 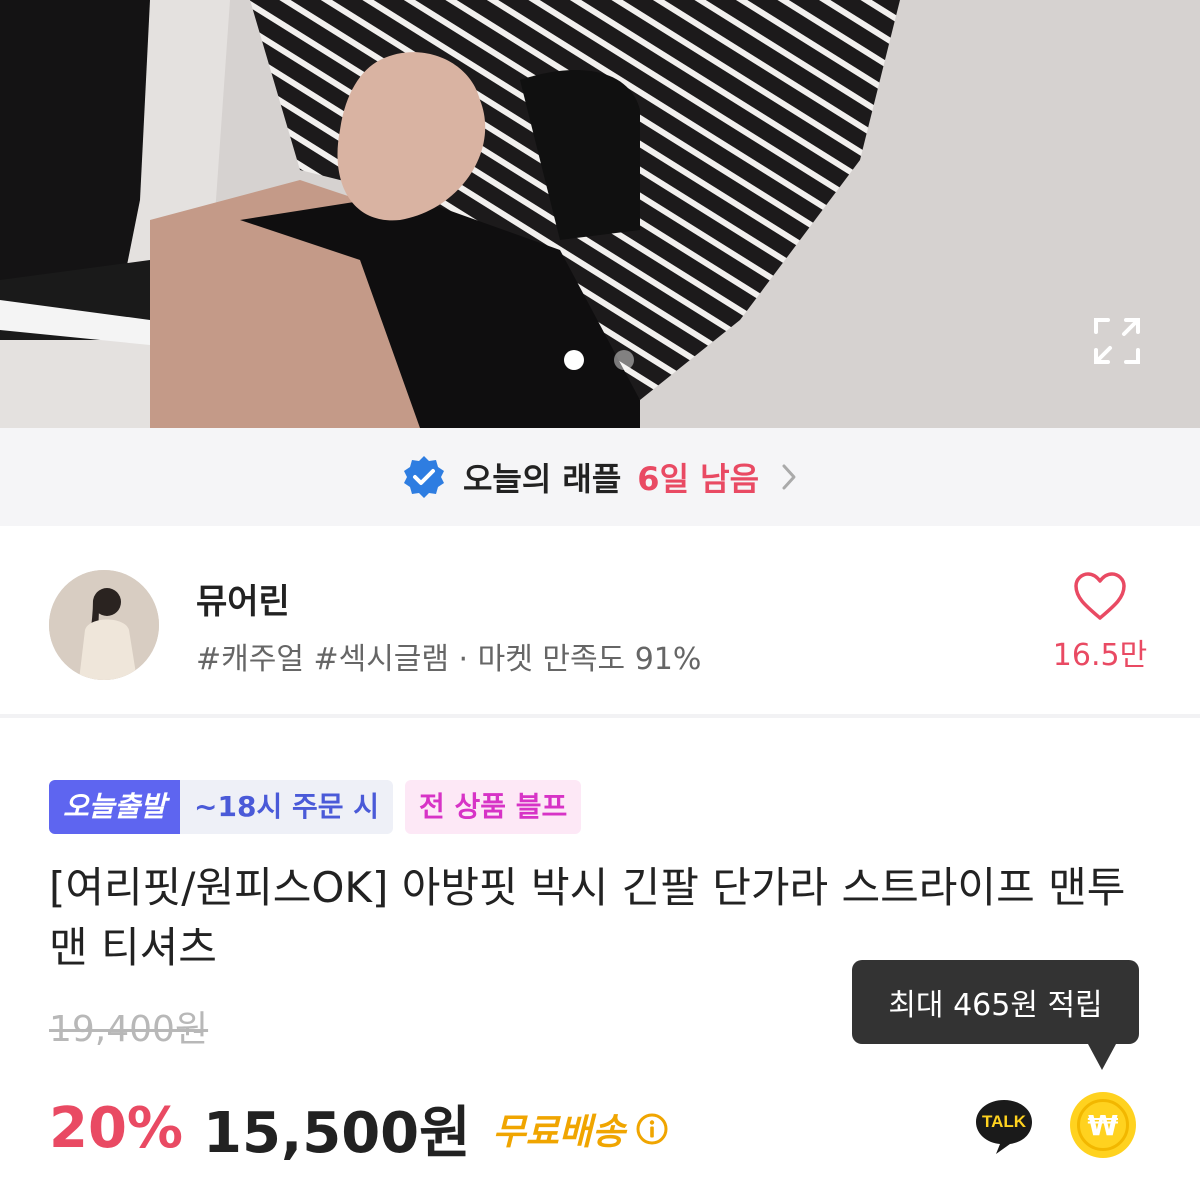 I want to click on badge-row: 오늘출발 ~18시 주문 시 전 상품 블프, so click(x=315, y=807).